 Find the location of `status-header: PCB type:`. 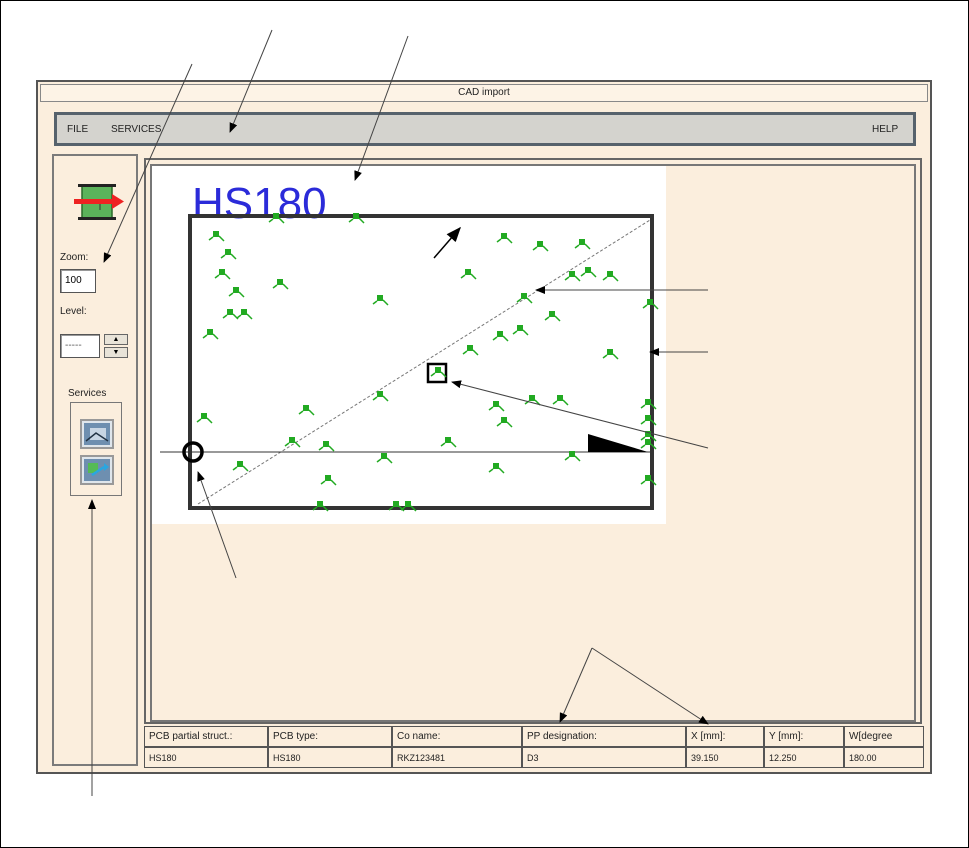

status-header: PCB type: is located at coordinates (330, 736).